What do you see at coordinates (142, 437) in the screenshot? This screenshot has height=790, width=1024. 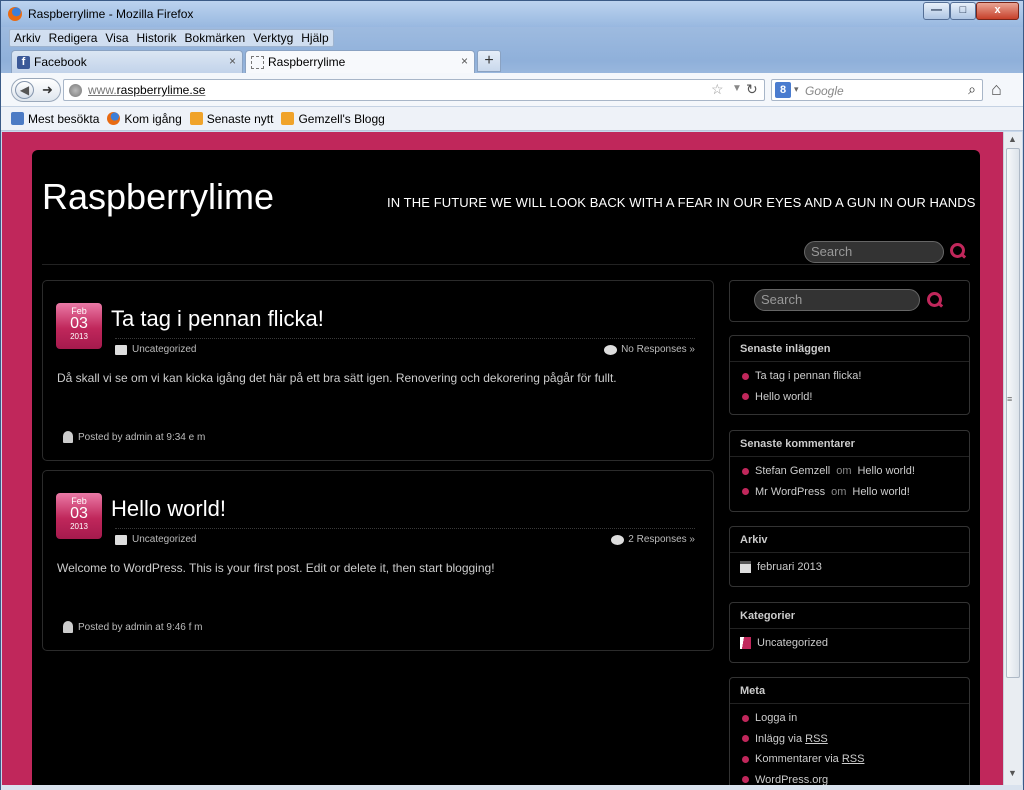 I see `post-byline: Posted by admin at 9:34 e m` at bounding box center [142, 437].